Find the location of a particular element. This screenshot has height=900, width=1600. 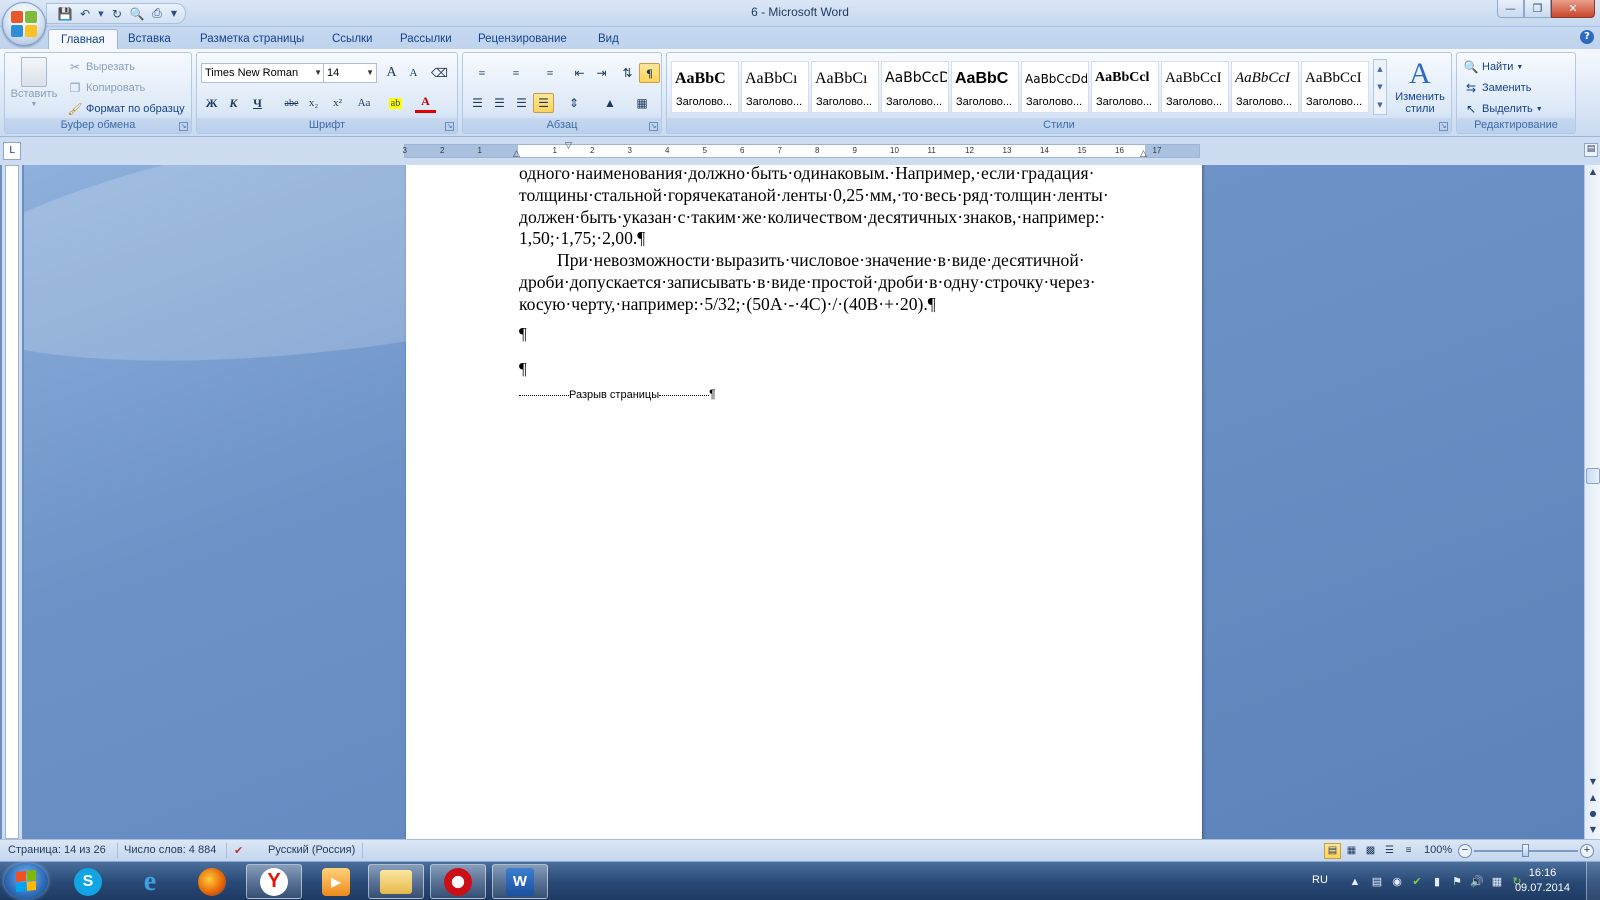

zoom-slider-thumb is located at coordinates (1525, 850).